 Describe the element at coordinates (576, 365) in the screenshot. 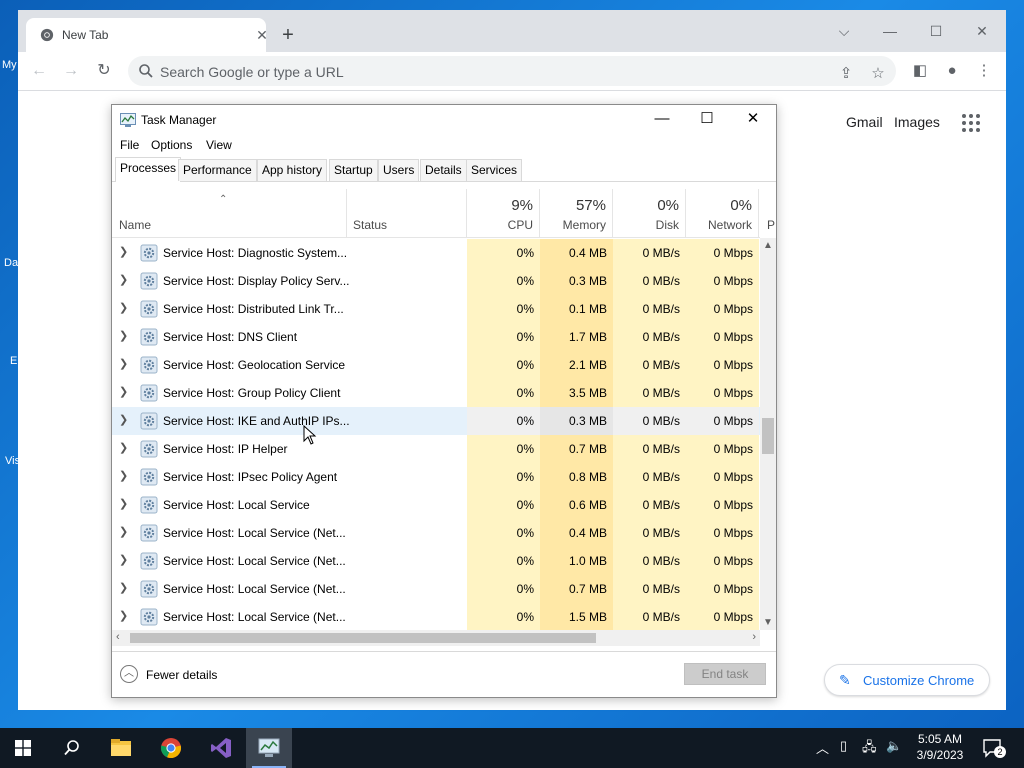

I see `memory-cell: 2.1 MB` at that location.